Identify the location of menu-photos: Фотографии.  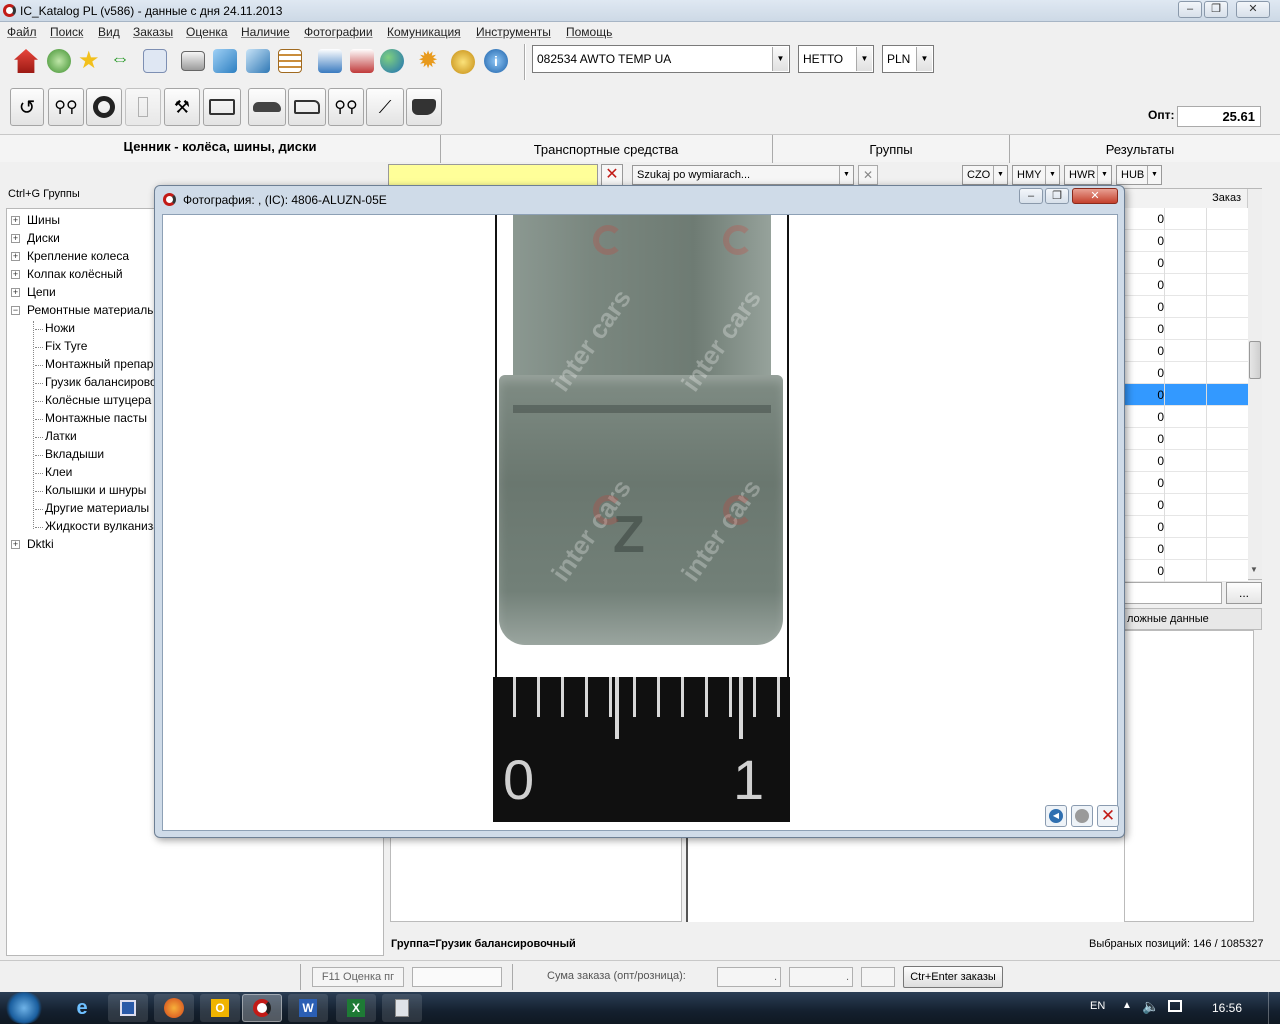
(338, 32).